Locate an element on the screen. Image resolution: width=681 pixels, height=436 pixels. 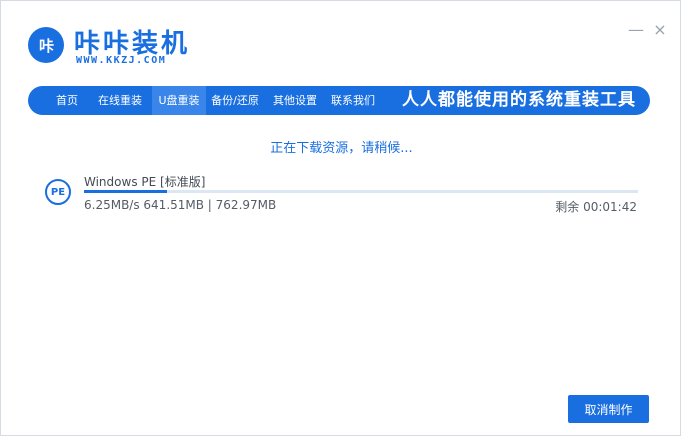
download-stats: 6.25MB/s 641.51MB | 762.97MB is located at coordinates (180, 205).